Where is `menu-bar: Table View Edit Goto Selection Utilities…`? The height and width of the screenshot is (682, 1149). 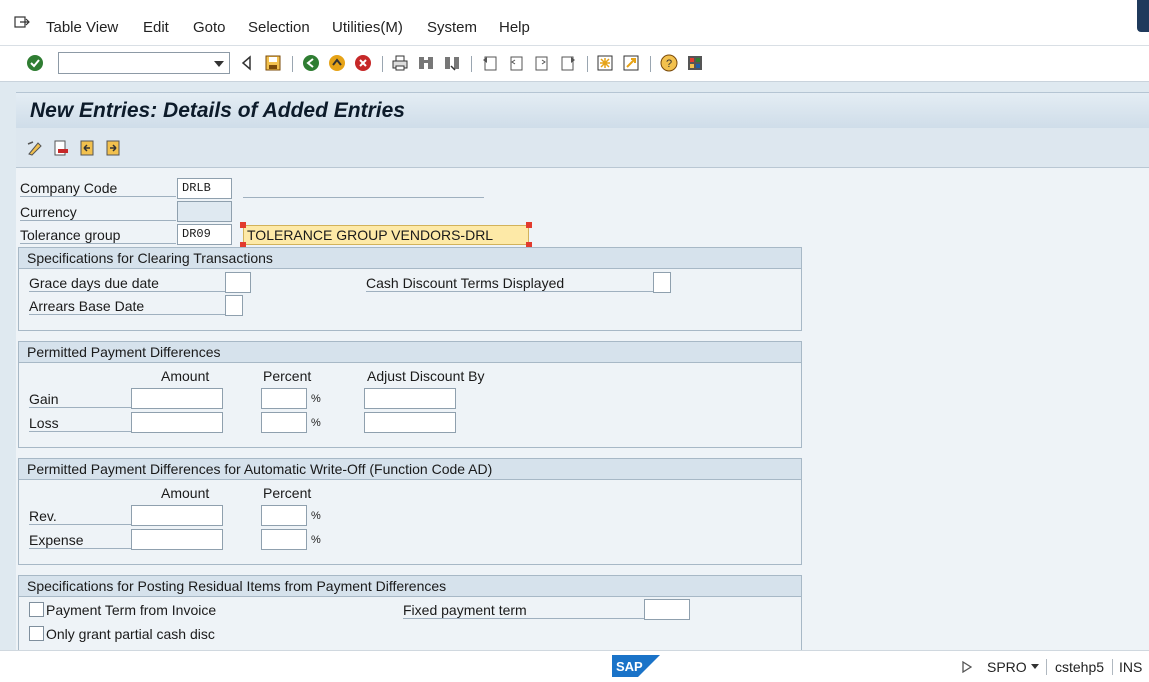
menu-bar: Table View Edit Goto Selection Utilities… is located at coordinates (574, 23).